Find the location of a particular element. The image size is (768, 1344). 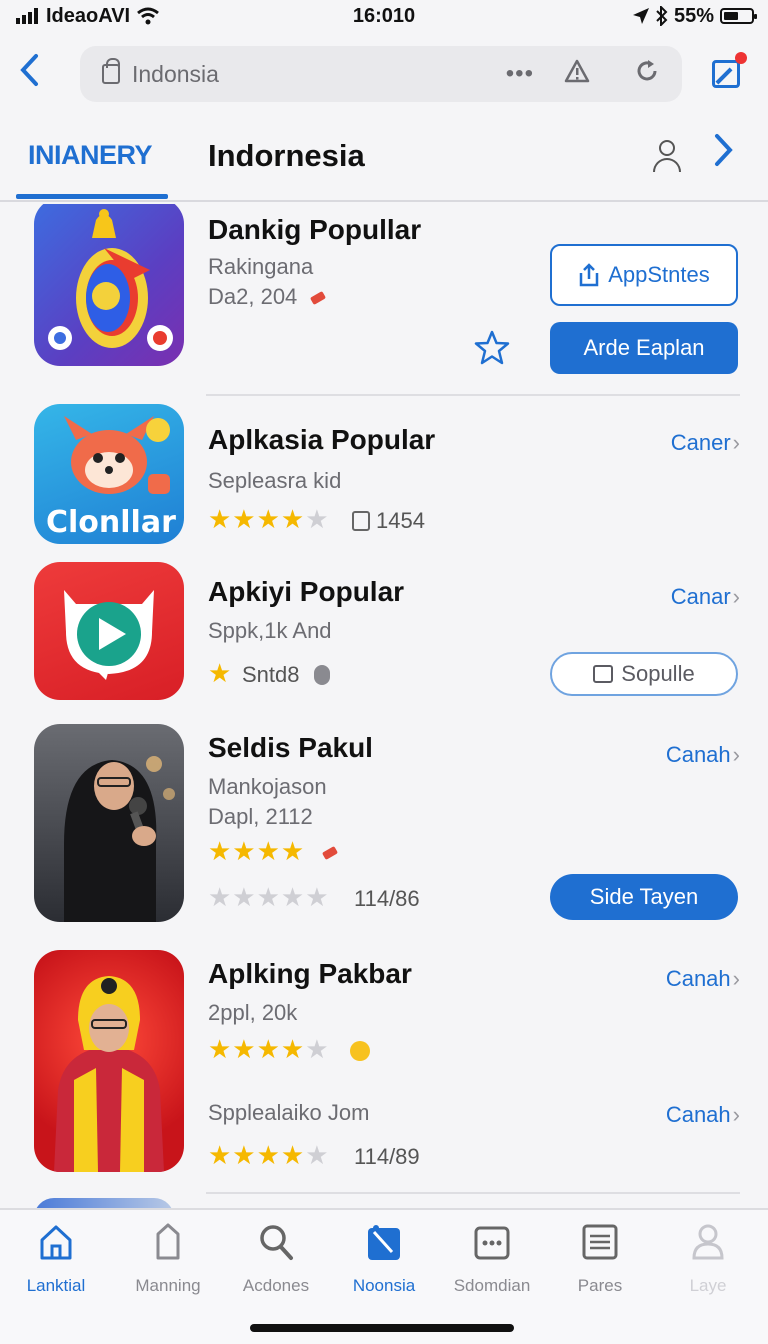

shield-badge-icon is located at coordinates (321, 675).